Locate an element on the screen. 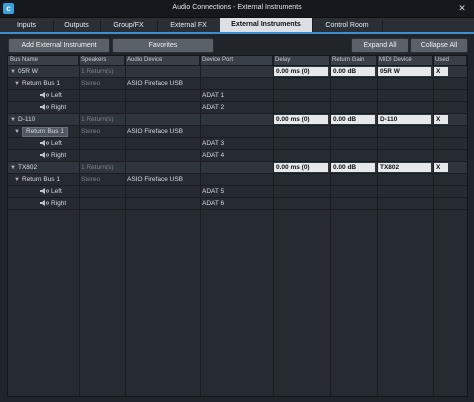 The image size is (474, 402). device-port: ADAT 5 is located at coordinates (236, 191).